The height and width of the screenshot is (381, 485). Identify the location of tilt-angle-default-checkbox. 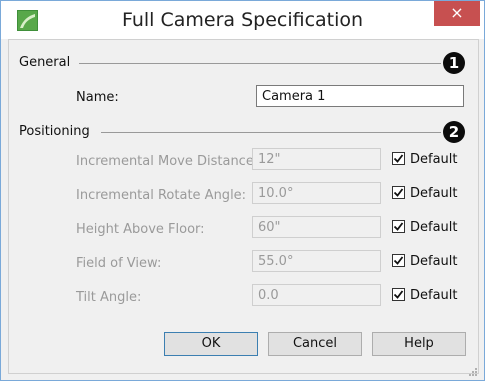
(398, 294).